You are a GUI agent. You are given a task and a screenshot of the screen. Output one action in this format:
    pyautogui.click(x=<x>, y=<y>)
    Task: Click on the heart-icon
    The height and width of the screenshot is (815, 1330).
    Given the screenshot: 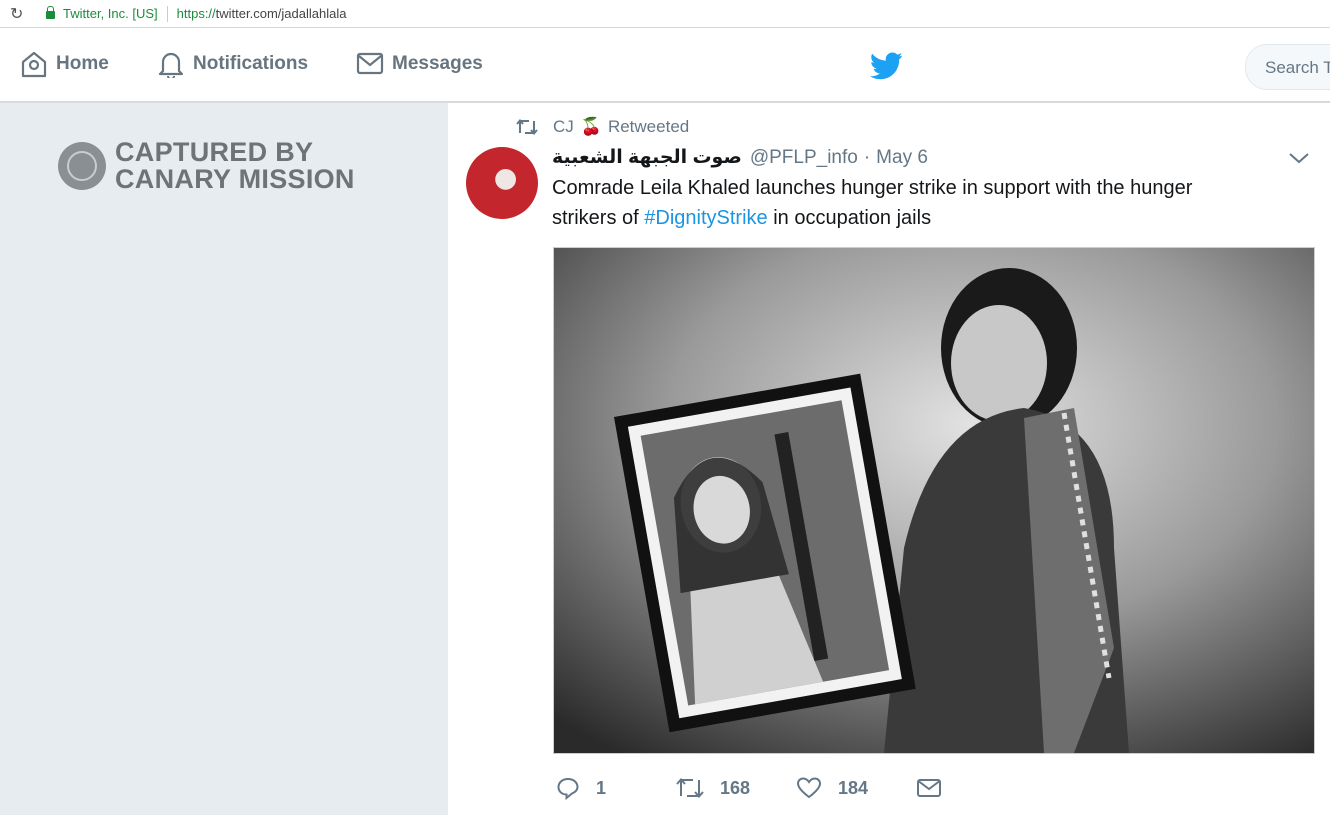 What is the action you would take?
    pyautogui.click(x=809, y=788)
    